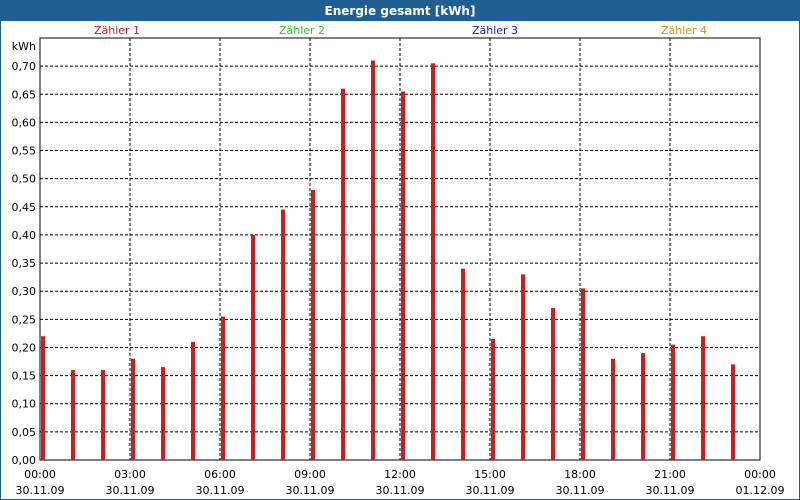 The image size is (800, 500). What do you see at coordinates (670, 474) in the screenshot?
I see `x-tick-time: 21:00` at bounding box center [670, 474].